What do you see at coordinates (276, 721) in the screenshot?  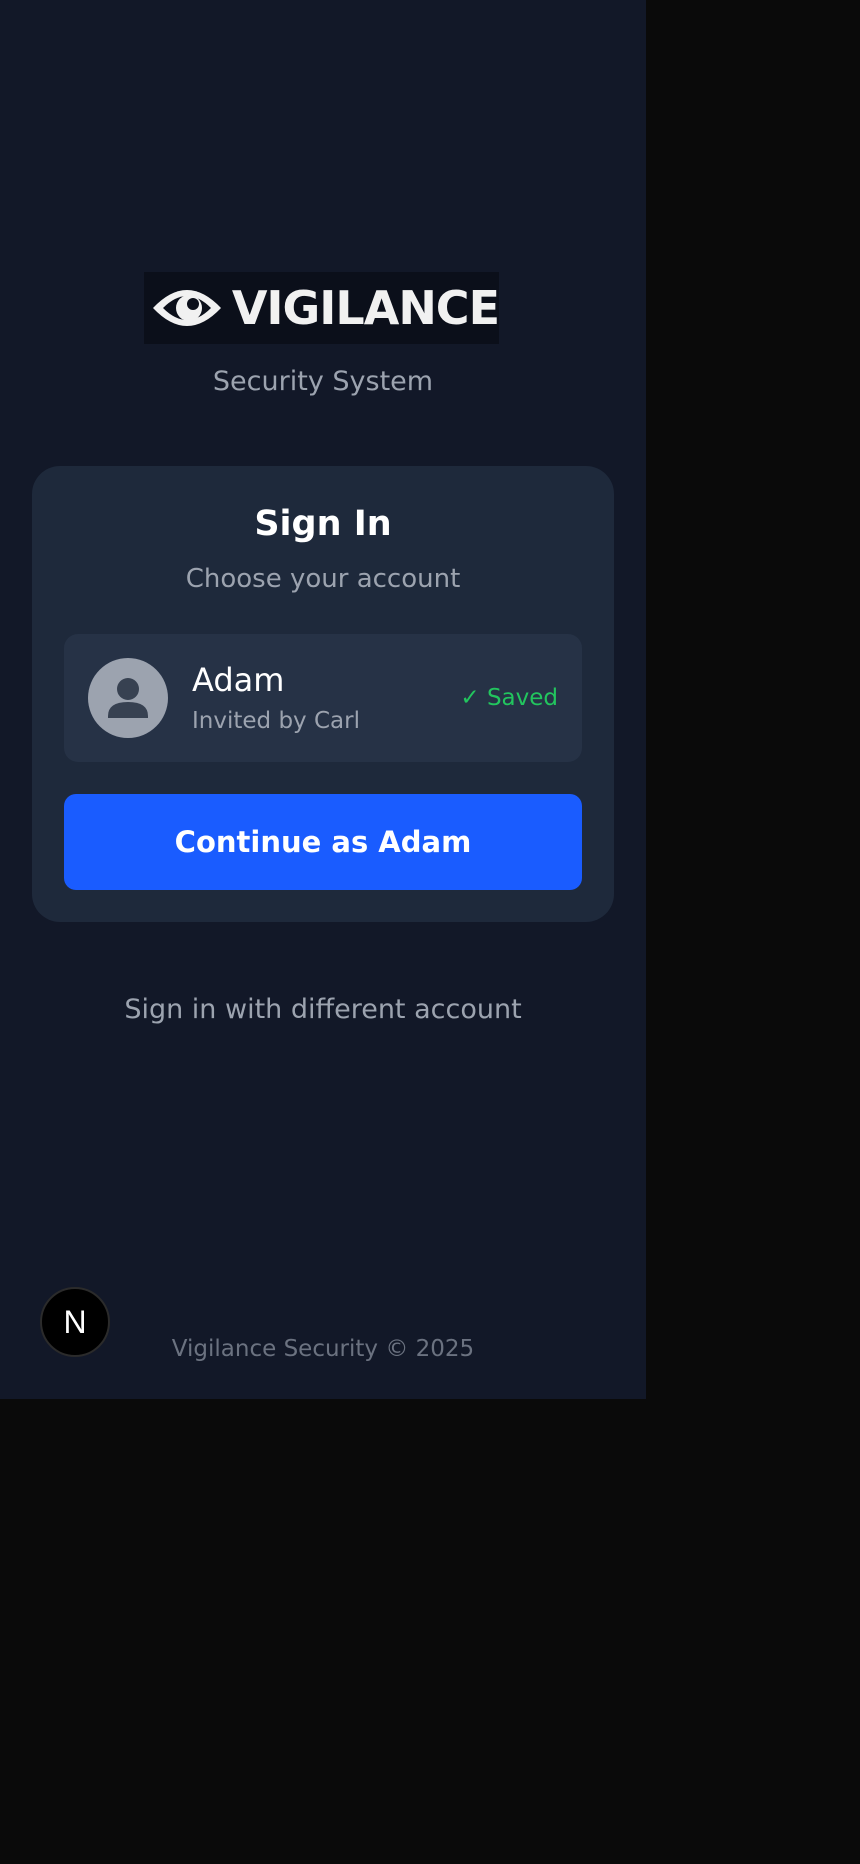 I see `account-invited-by: Invited by Carl` at bounding box center [276, 721].